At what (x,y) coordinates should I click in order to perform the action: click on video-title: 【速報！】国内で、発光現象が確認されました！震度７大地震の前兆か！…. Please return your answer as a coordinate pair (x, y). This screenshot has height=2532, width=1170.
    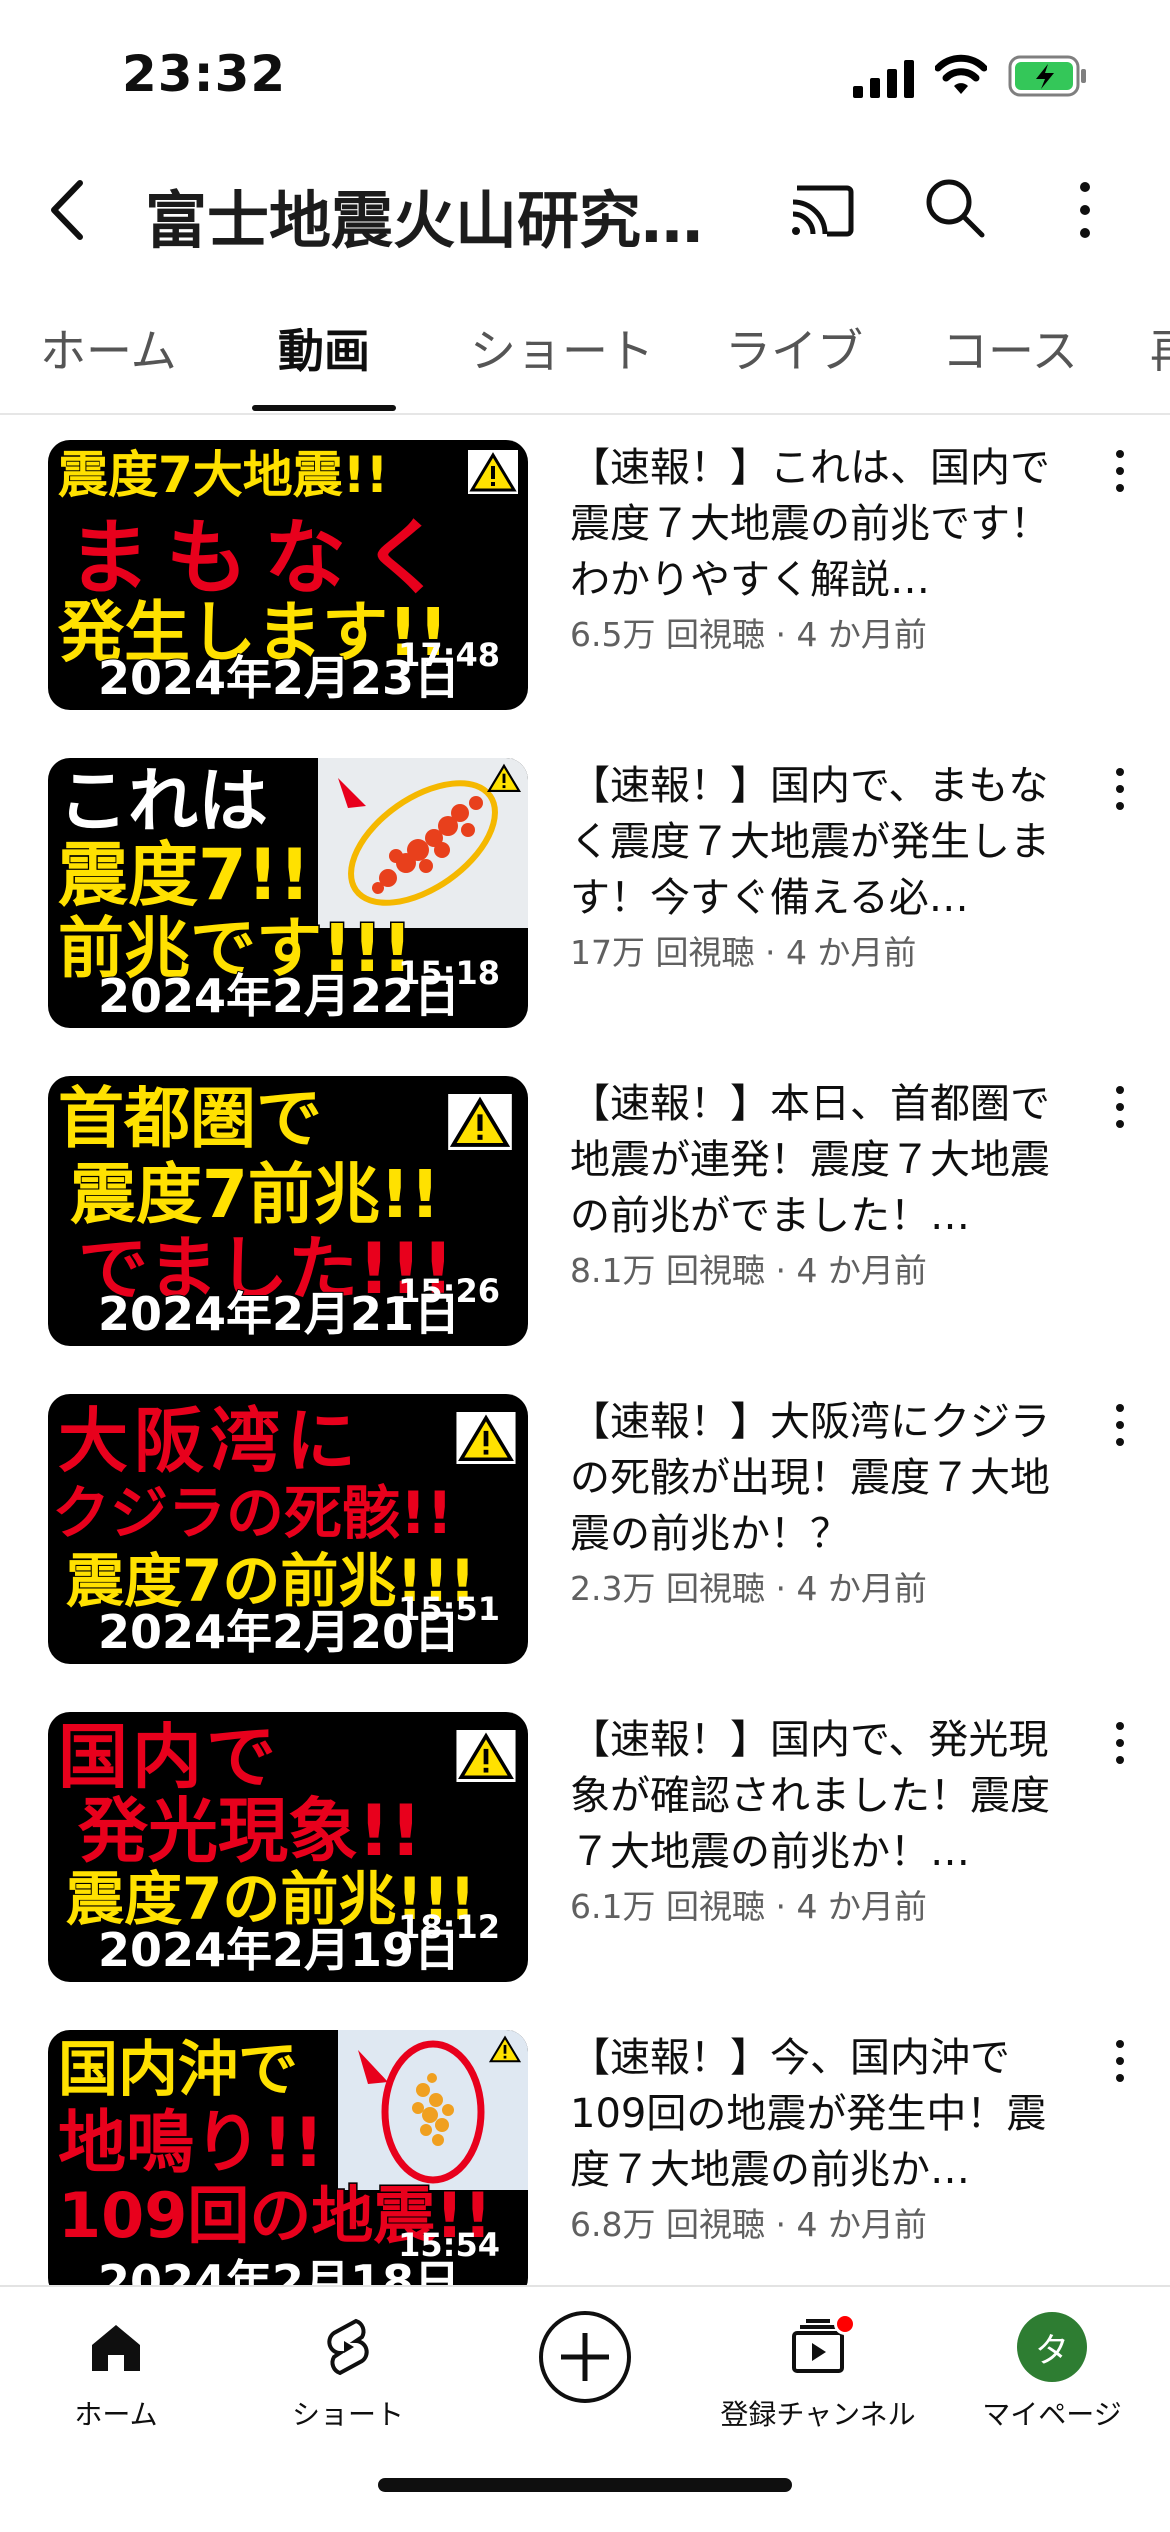
    Looking at the image, I should click on (825, 1796).